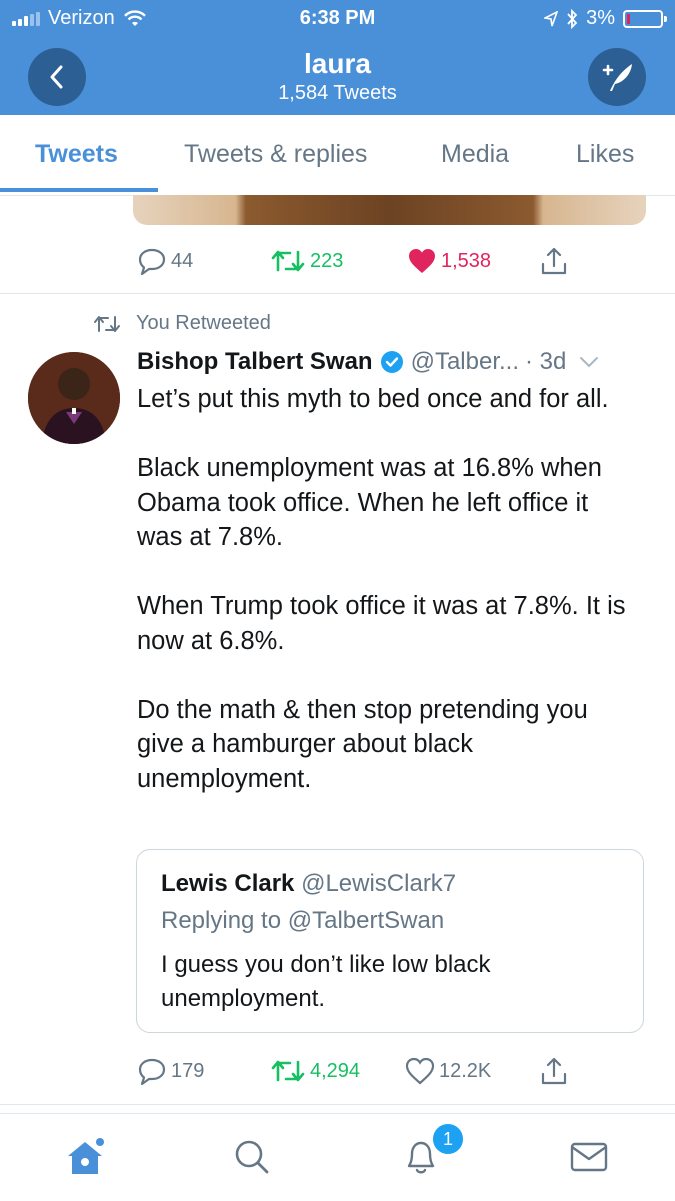 The width and height of the screenshot is (675, 1201). Describe the element at coordinates (379, 883) in the screenshot. I see `quoted-author-handle: @LewisClark7` at that location.